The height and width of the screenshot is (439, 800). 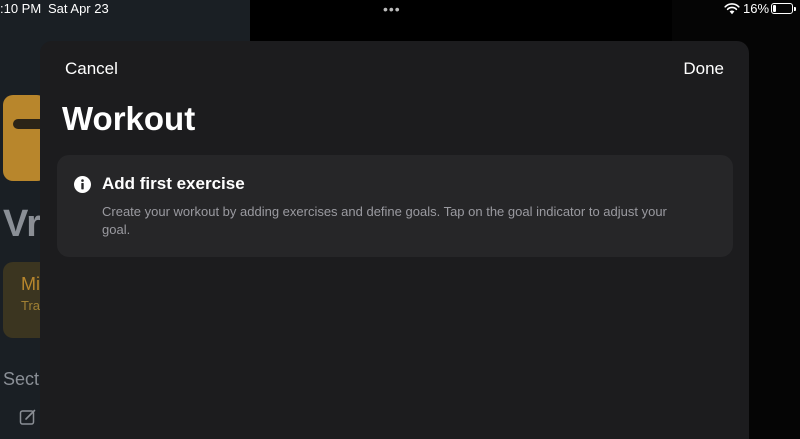 I want to click on wifi-icon, so click(x=732, y=9).